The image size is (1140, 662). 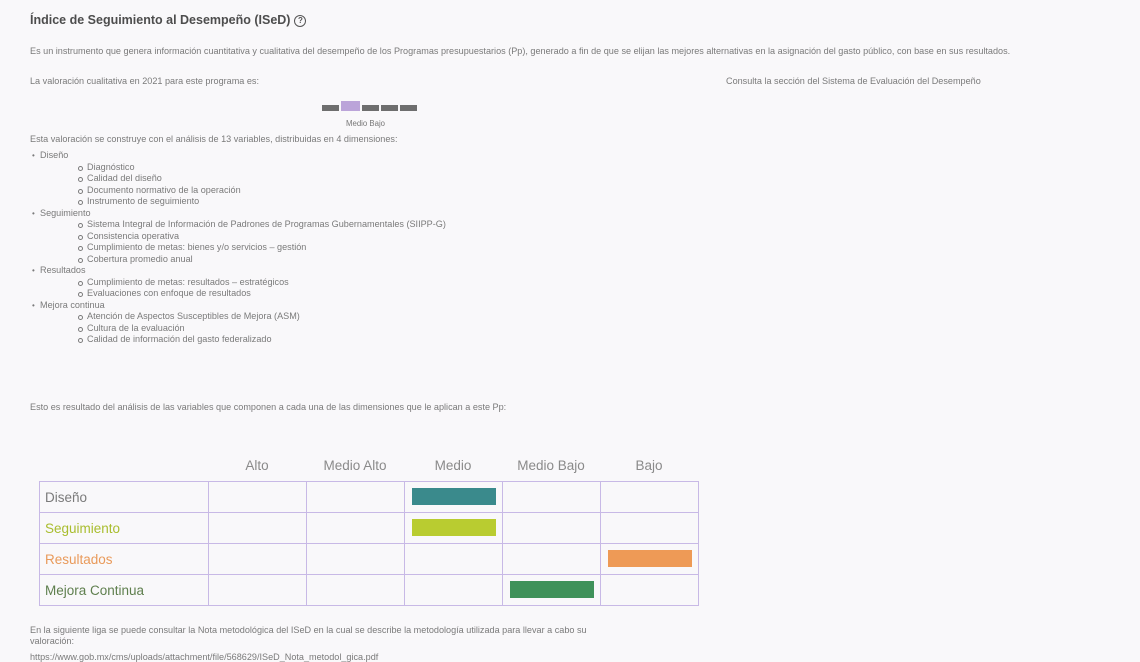 What do you see at coordinates (124, 497) in the screenshot?
I see `grid-row-label: Diseño` at bounding box center [124, 497].